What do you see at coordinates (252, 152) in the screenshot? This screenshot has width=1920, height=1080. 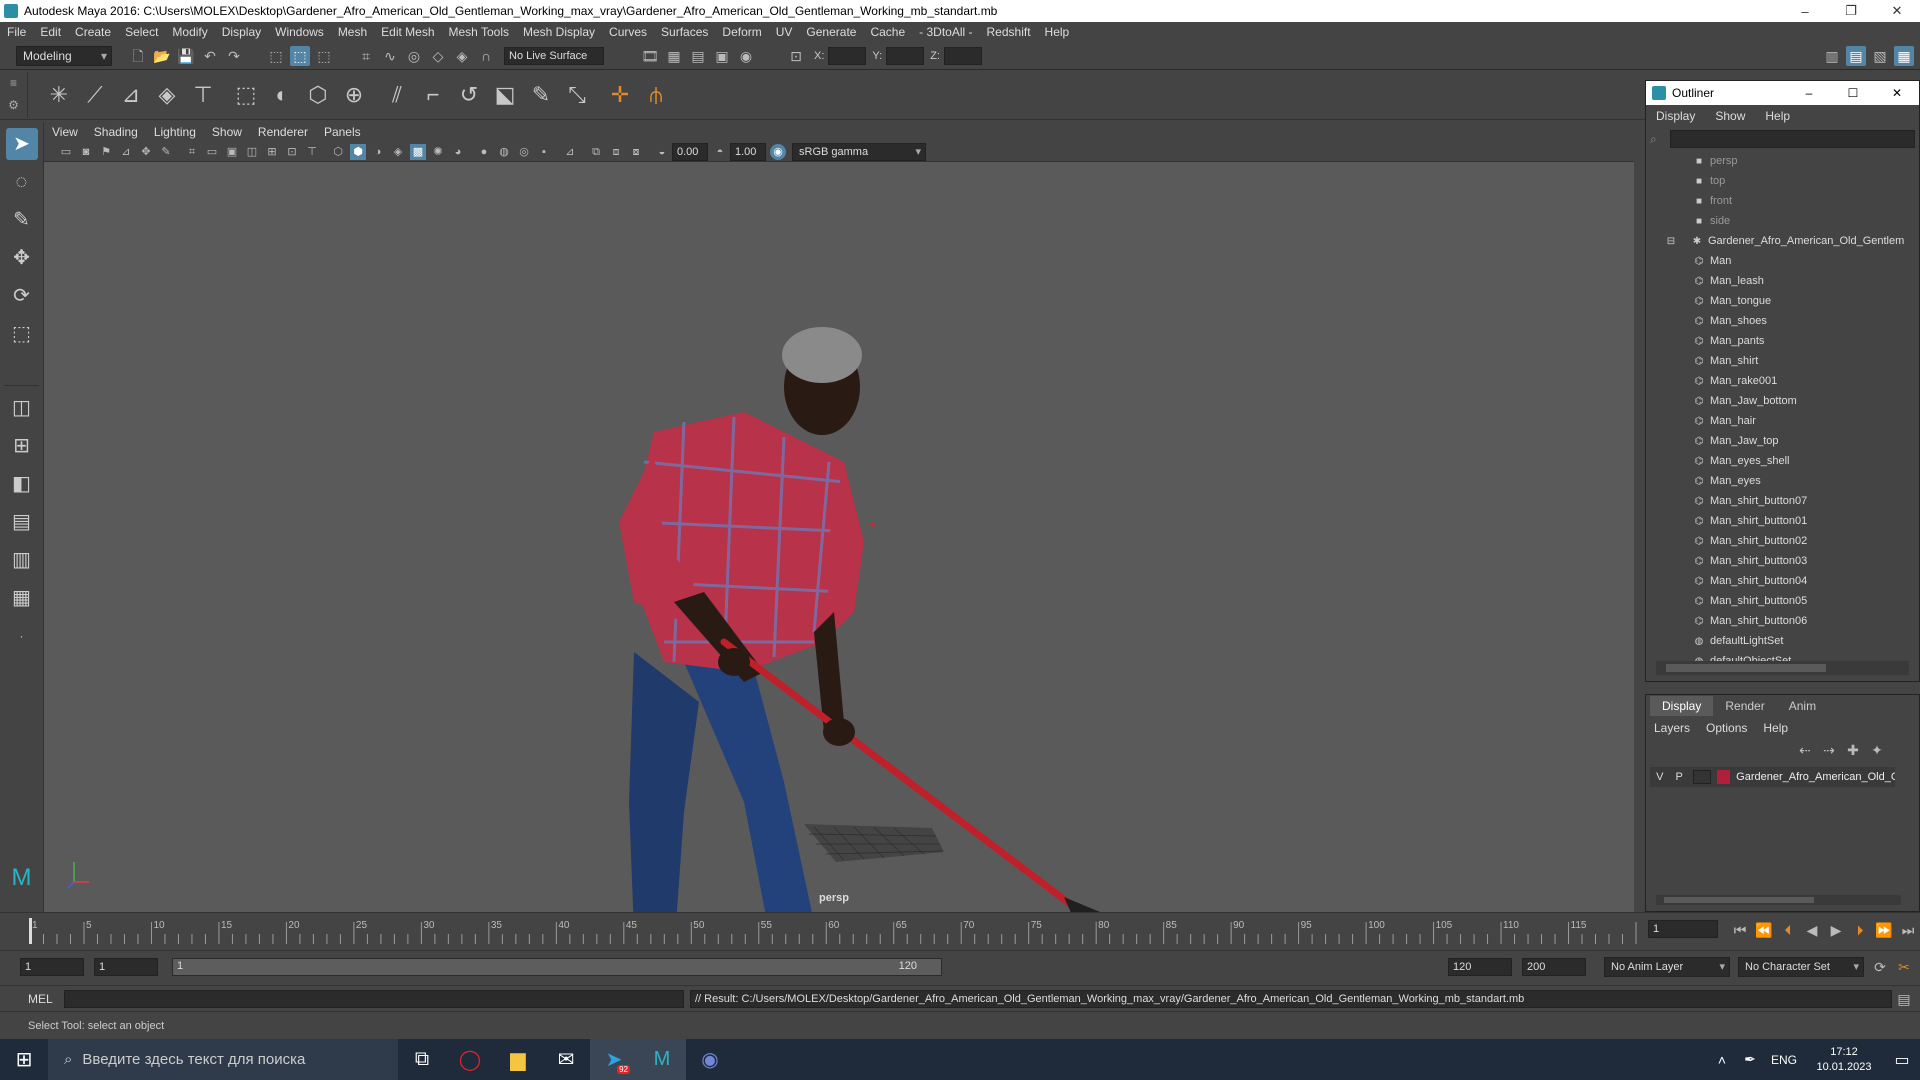 I see `gate-mask-icon: ◫` at bounding box center [252, 152].